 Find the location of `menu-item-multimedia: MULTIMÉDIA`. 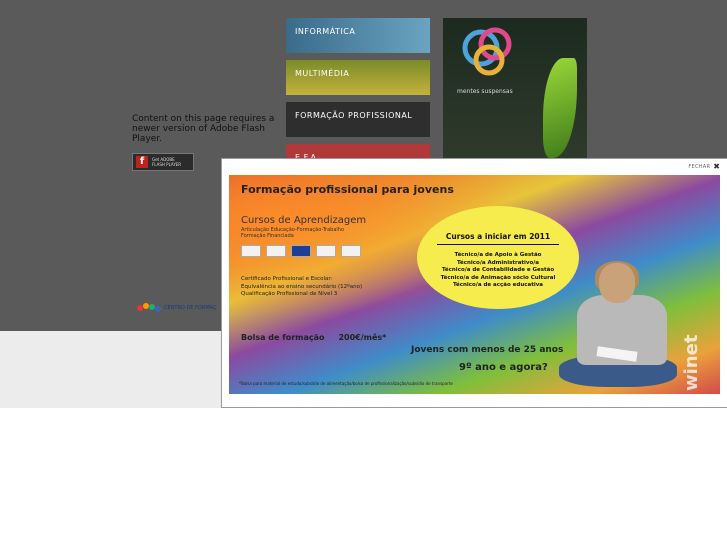

menu-item-multimedia: MULTIMÉDIA is located at coordinates (358, 77).